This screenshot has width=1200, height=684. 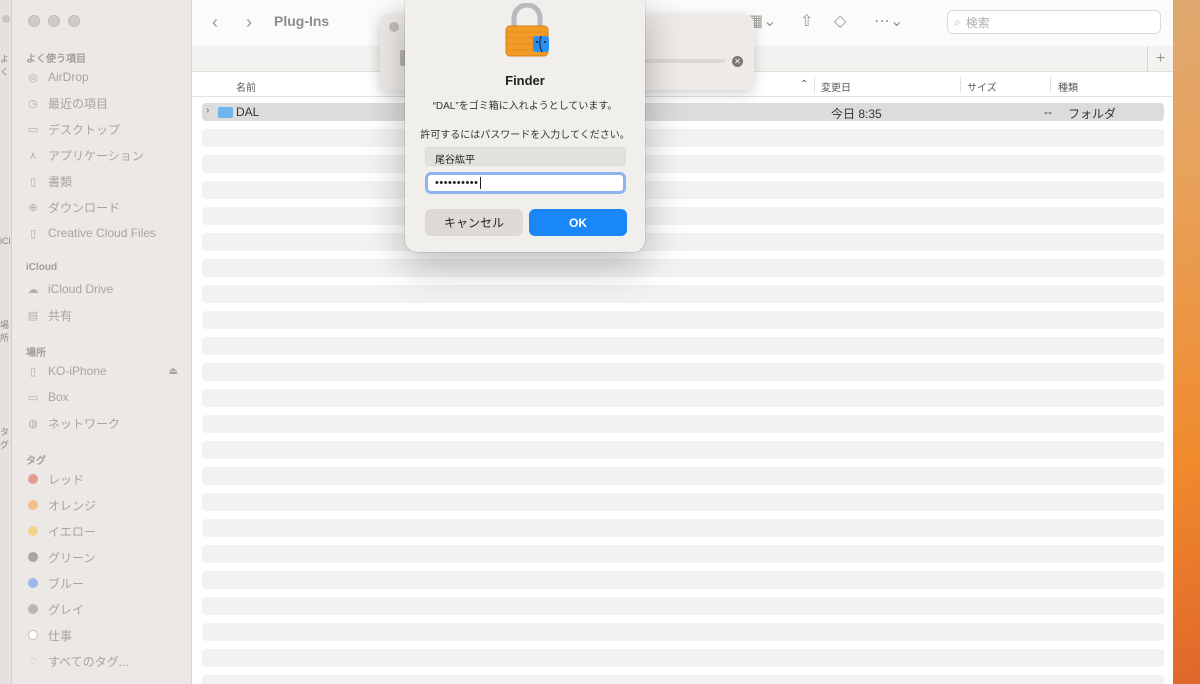 I want to click on username-field: 尾谷紘平, so click(x=525, y=156).